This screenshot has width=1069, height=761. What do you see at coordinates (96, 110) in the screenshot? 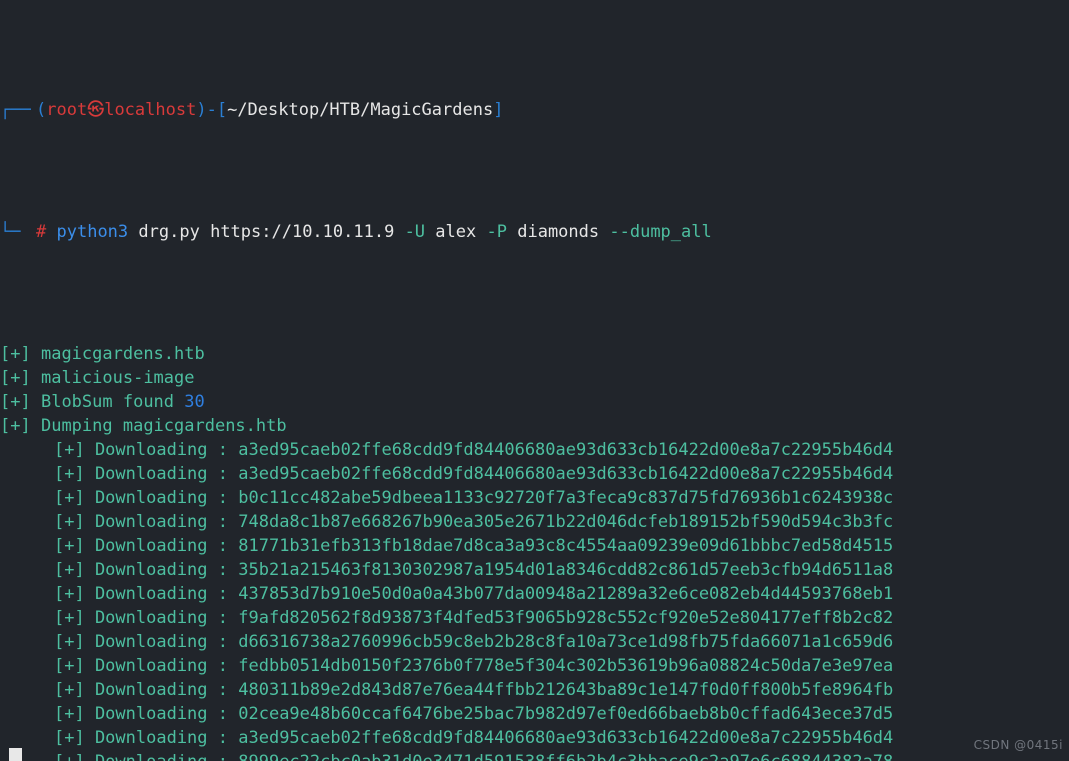
I see `at-symbol-icon: ㉿` at bounding box center [96, 110].